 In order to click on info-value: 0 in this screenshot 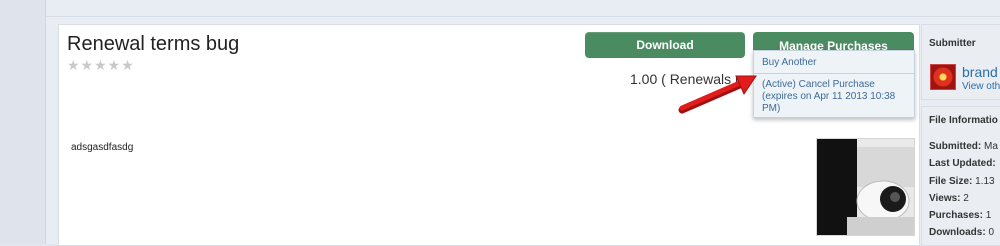, I will do `click(991, 232)`.